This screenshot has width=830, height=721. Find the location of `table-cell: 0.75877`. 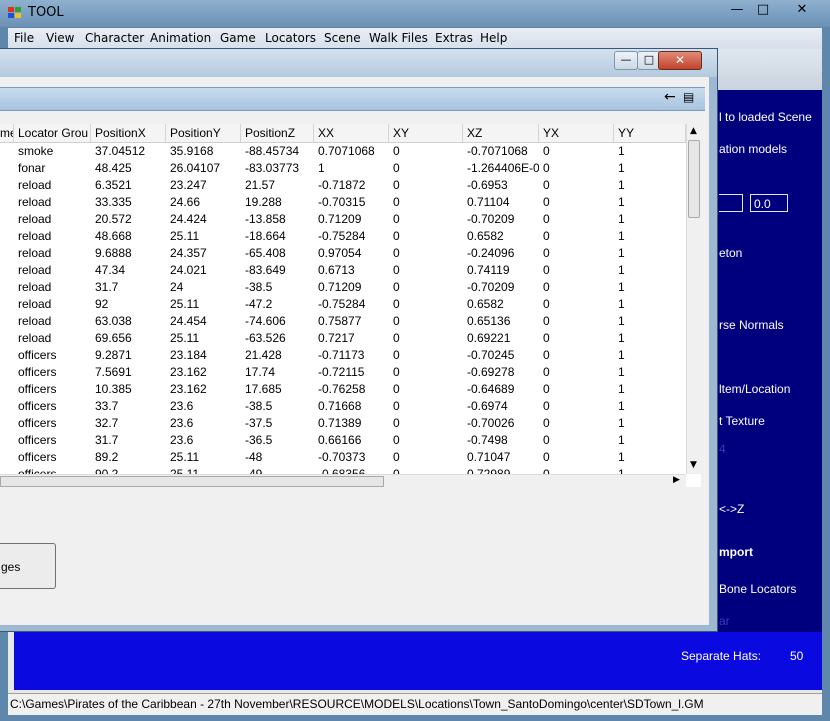

table-cell: 0.75877 is located at coordinates (351, 321).